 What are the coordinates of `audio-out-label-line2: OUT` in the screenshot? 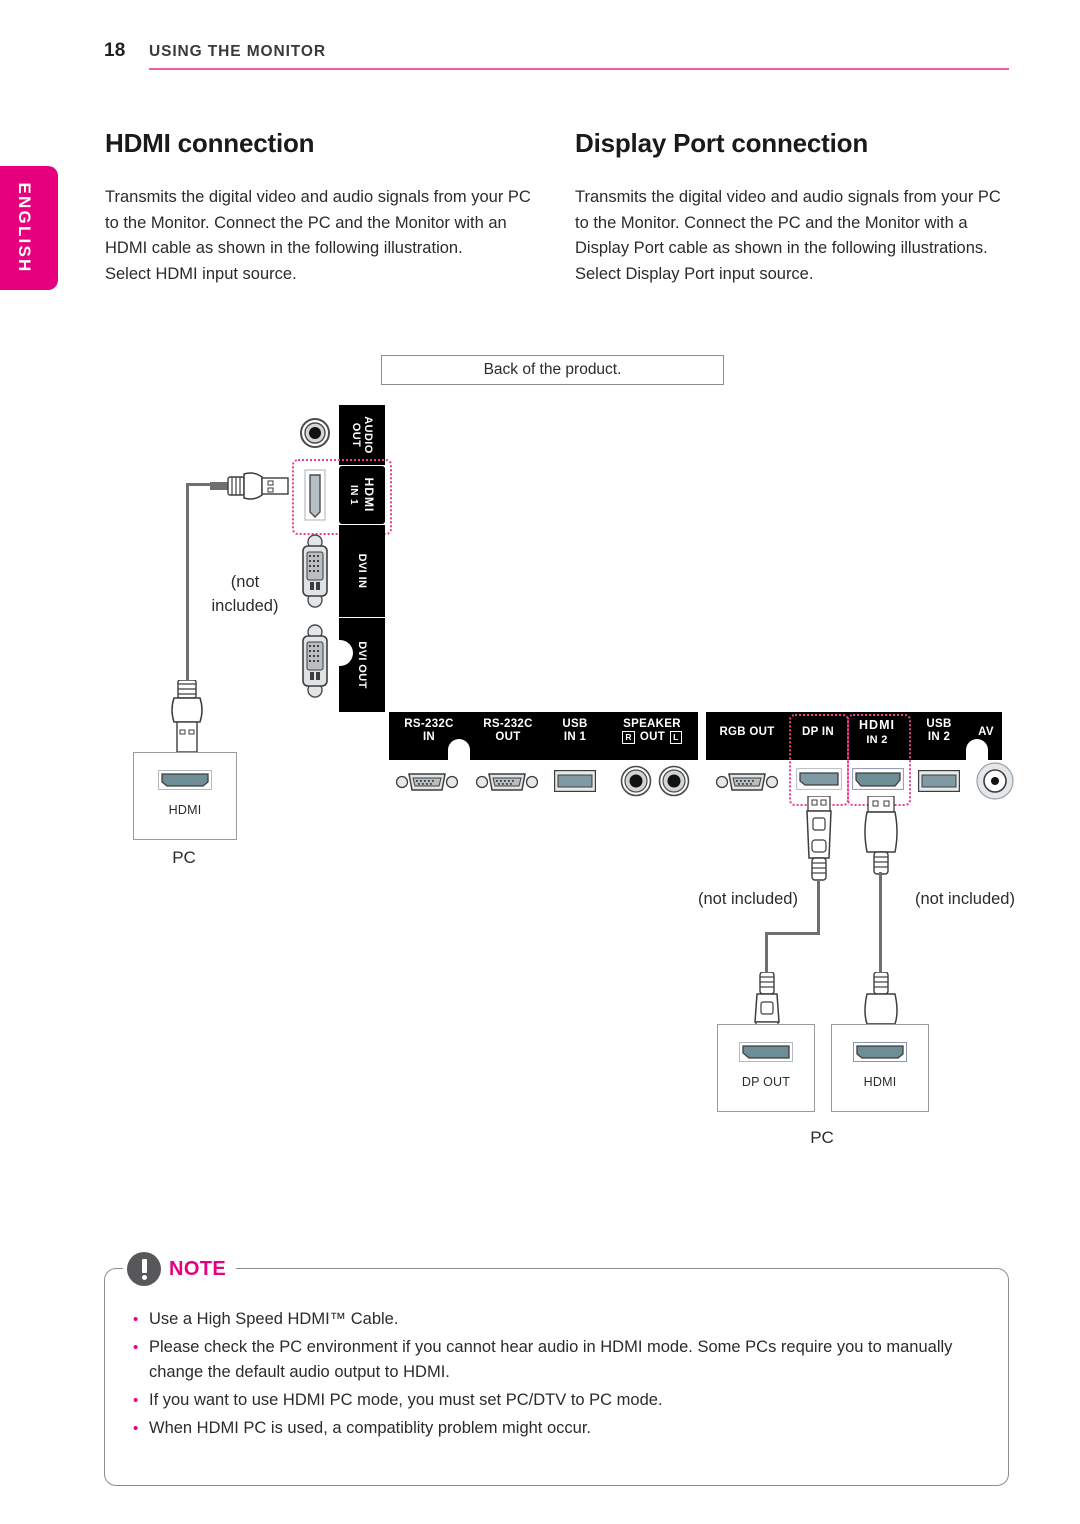 It's located at (356, 435).